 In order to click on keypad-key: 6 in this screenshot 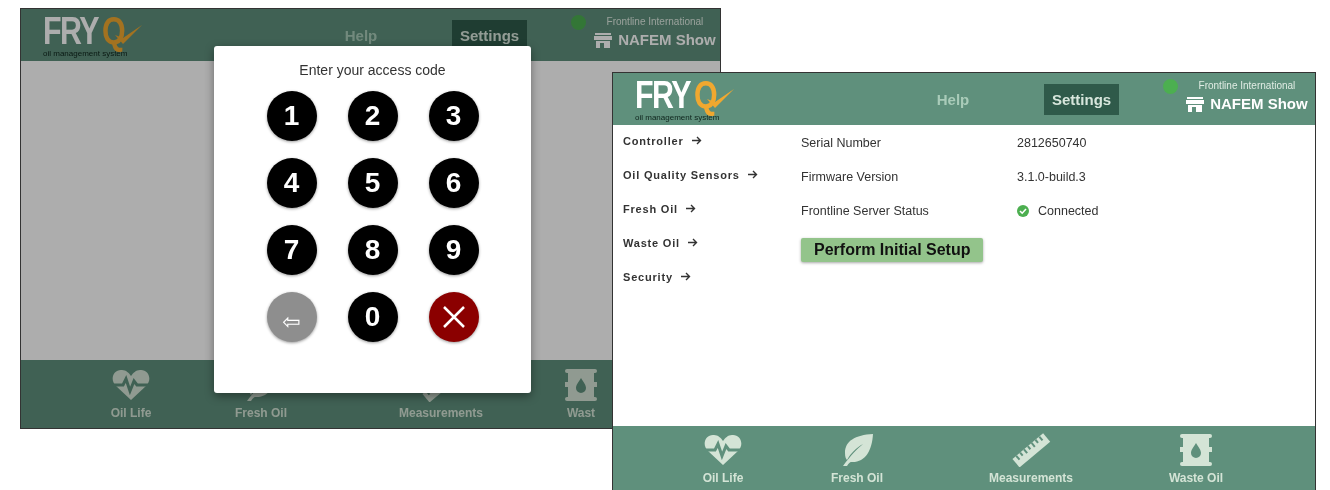, I will do `click(453, 183)`.